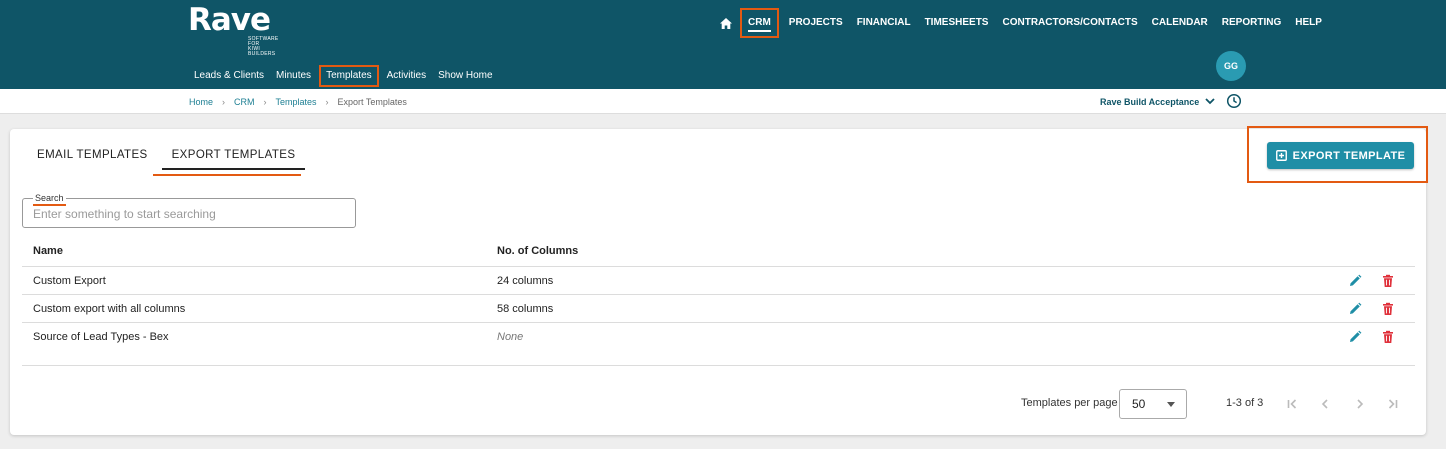  Describe the element at coordinates (1210, 102) in the screenshot. I see `chevron-down-icon` at that location.